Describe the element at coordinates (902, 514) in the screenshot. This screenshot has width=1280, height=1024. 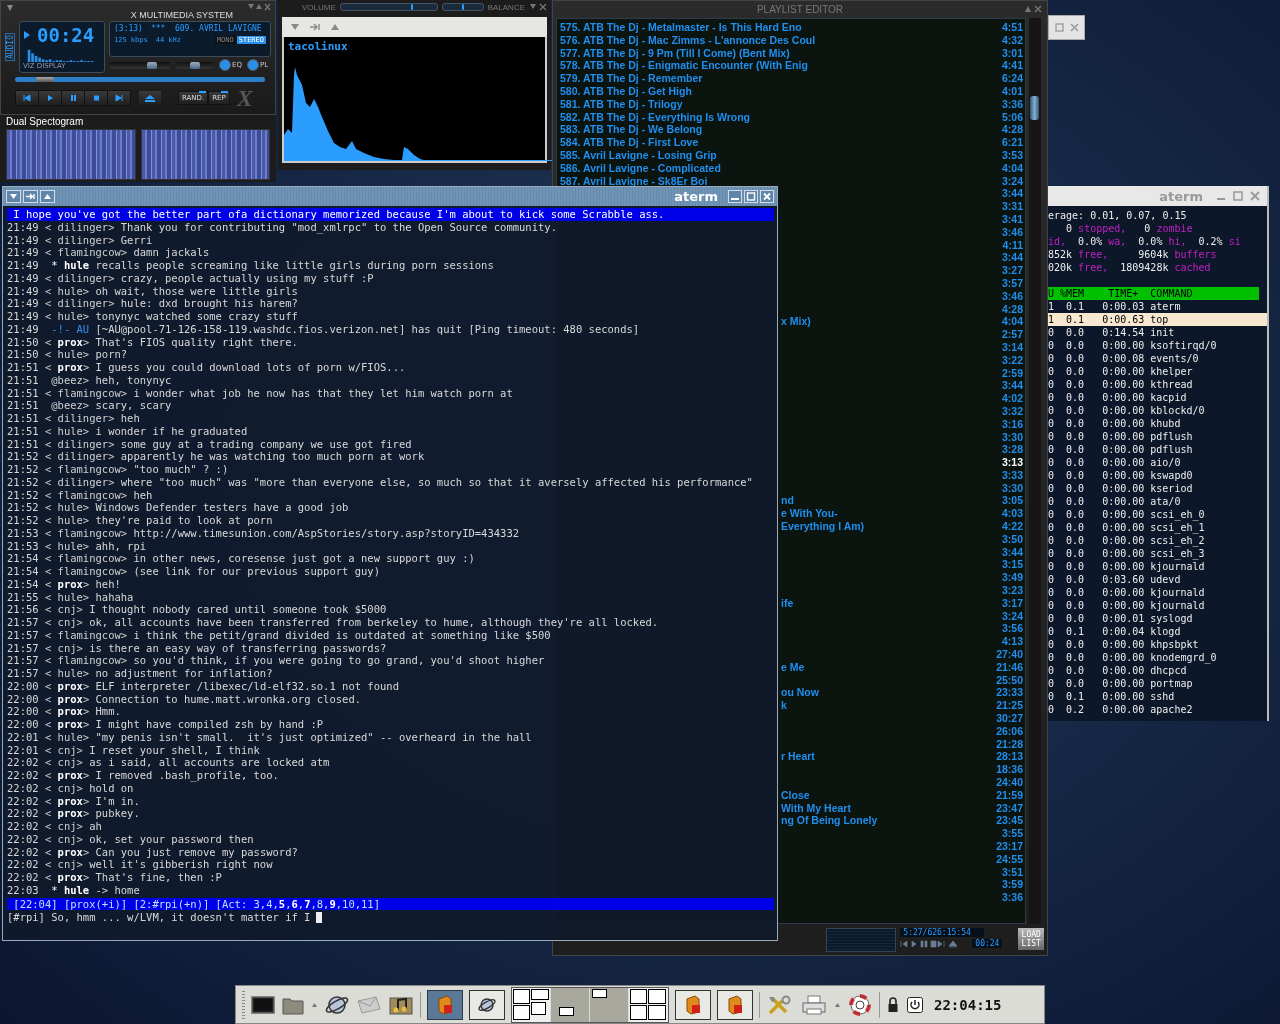
I see `playlist-row: e With You- 4:03` at that location.